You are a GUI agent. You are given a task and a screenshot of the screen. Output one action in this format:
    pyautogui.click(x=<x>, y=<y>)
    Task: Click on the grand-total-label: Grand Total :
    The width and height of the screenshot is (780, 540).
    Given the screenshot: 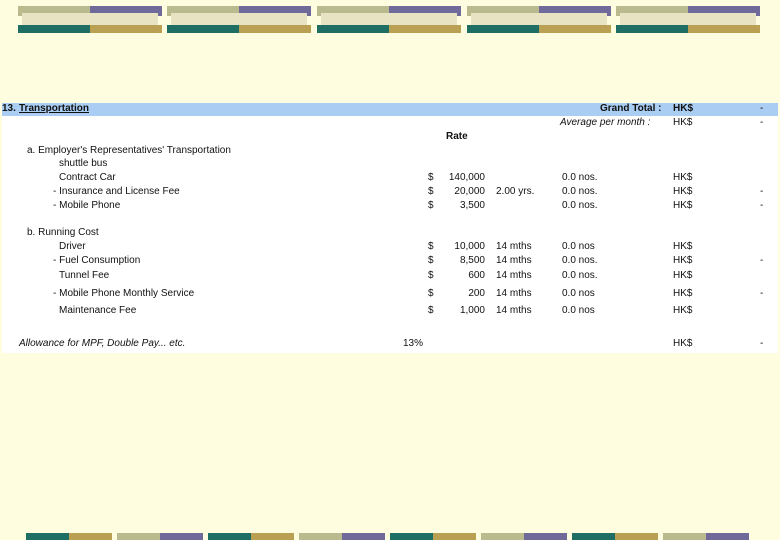 What is the action you would take?
    pyautogui.click(x=631, y=108)
    